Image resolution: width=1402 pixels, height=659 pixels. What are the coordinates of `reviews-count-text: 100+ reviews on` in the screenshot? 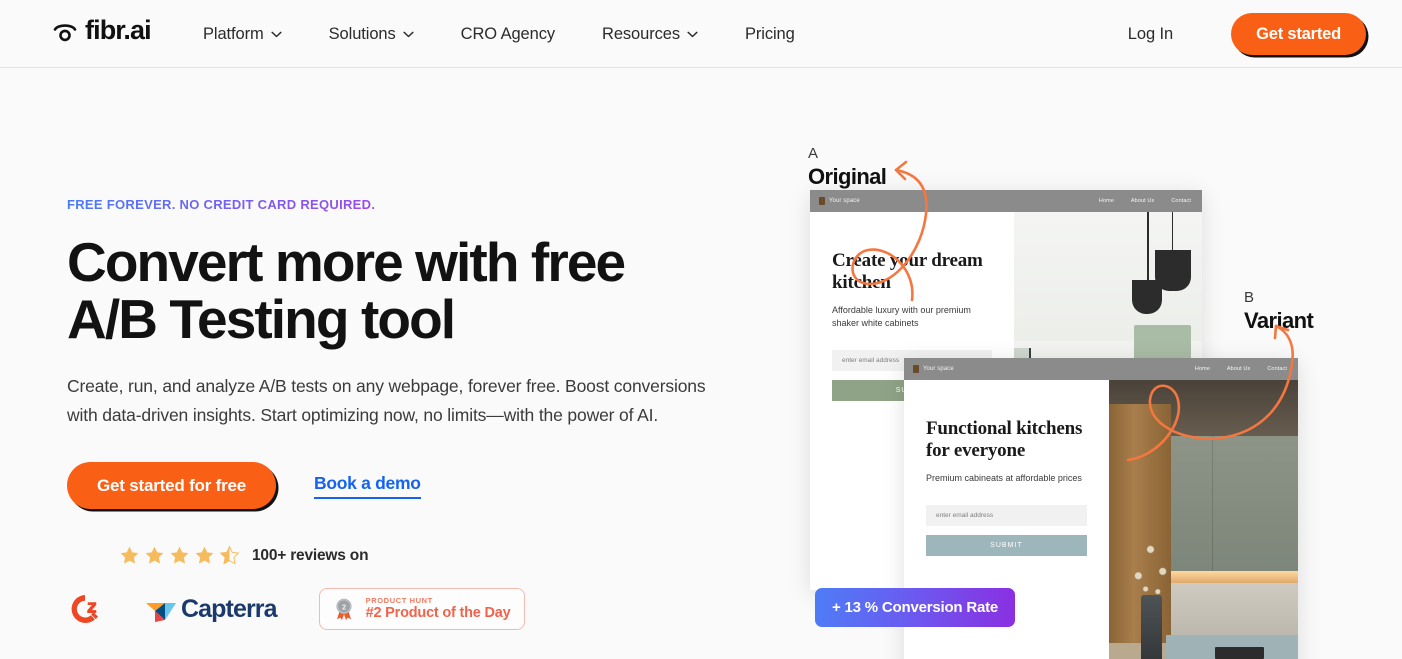 It's located at (310, 555).